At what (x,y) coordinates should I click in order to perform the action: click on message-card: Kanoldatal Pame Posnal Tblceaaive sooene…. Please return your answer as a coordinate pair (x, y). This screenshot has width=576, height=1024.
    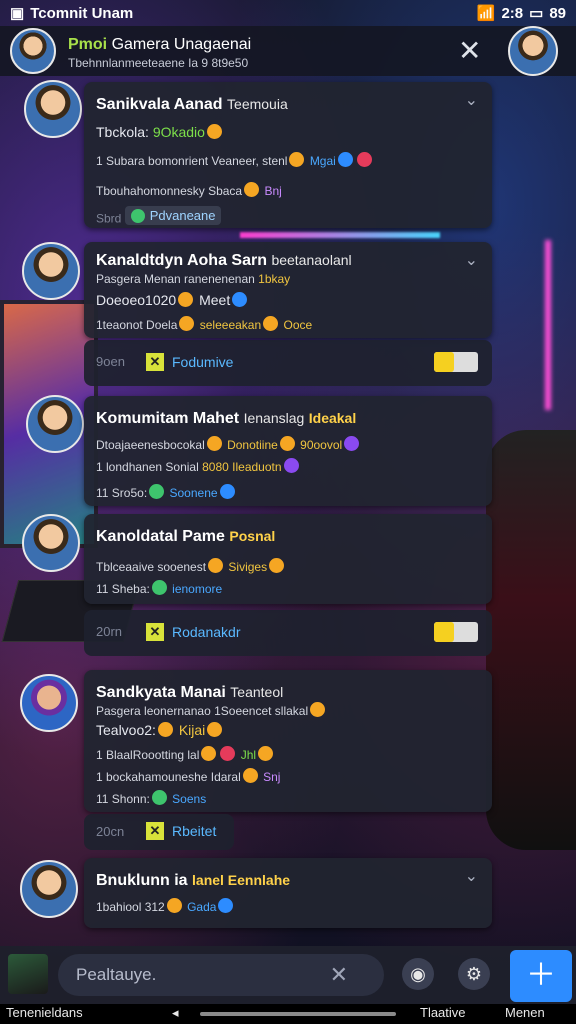
    Looking at the image, I should click on (288, 559).